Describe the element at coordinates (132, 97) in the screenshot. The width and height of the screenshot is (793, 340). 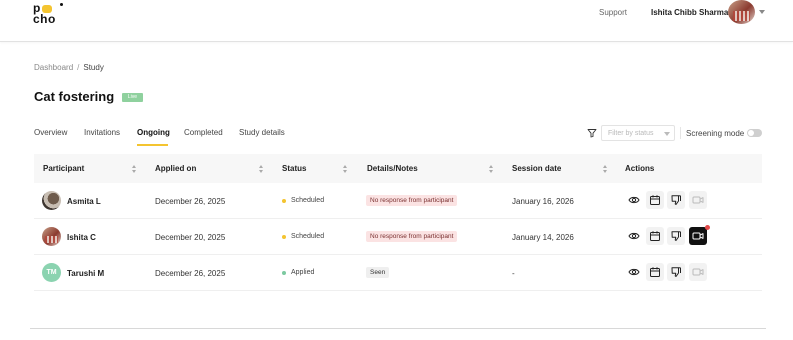
I see `live-status-badge: Live` at that location.